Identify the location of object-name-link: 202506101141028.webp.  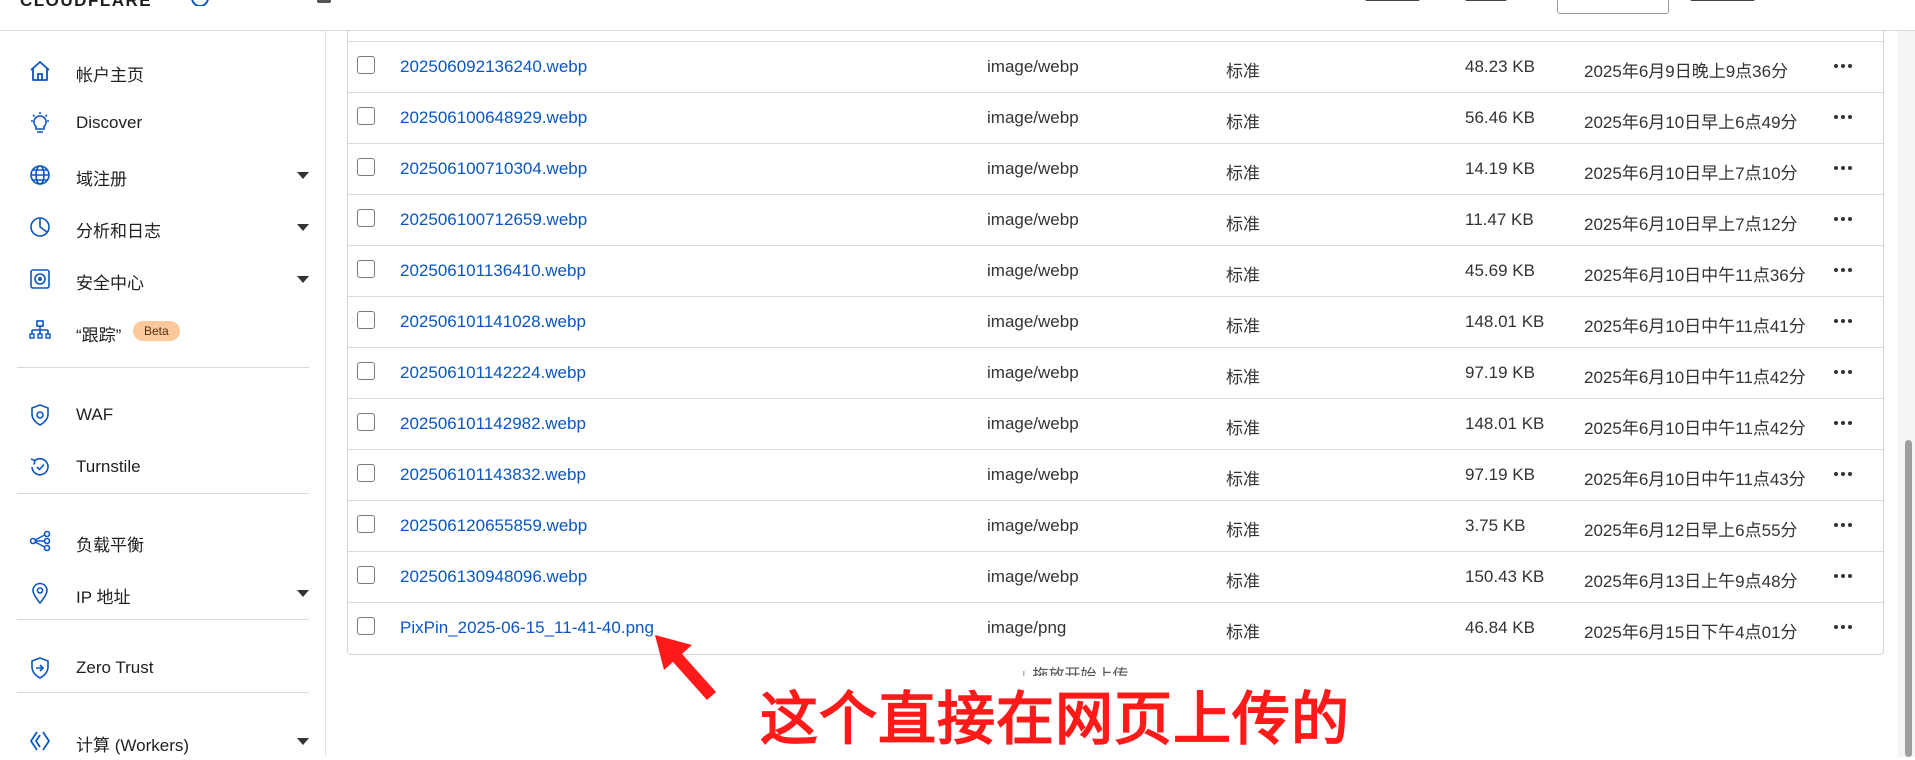
(493, 322).